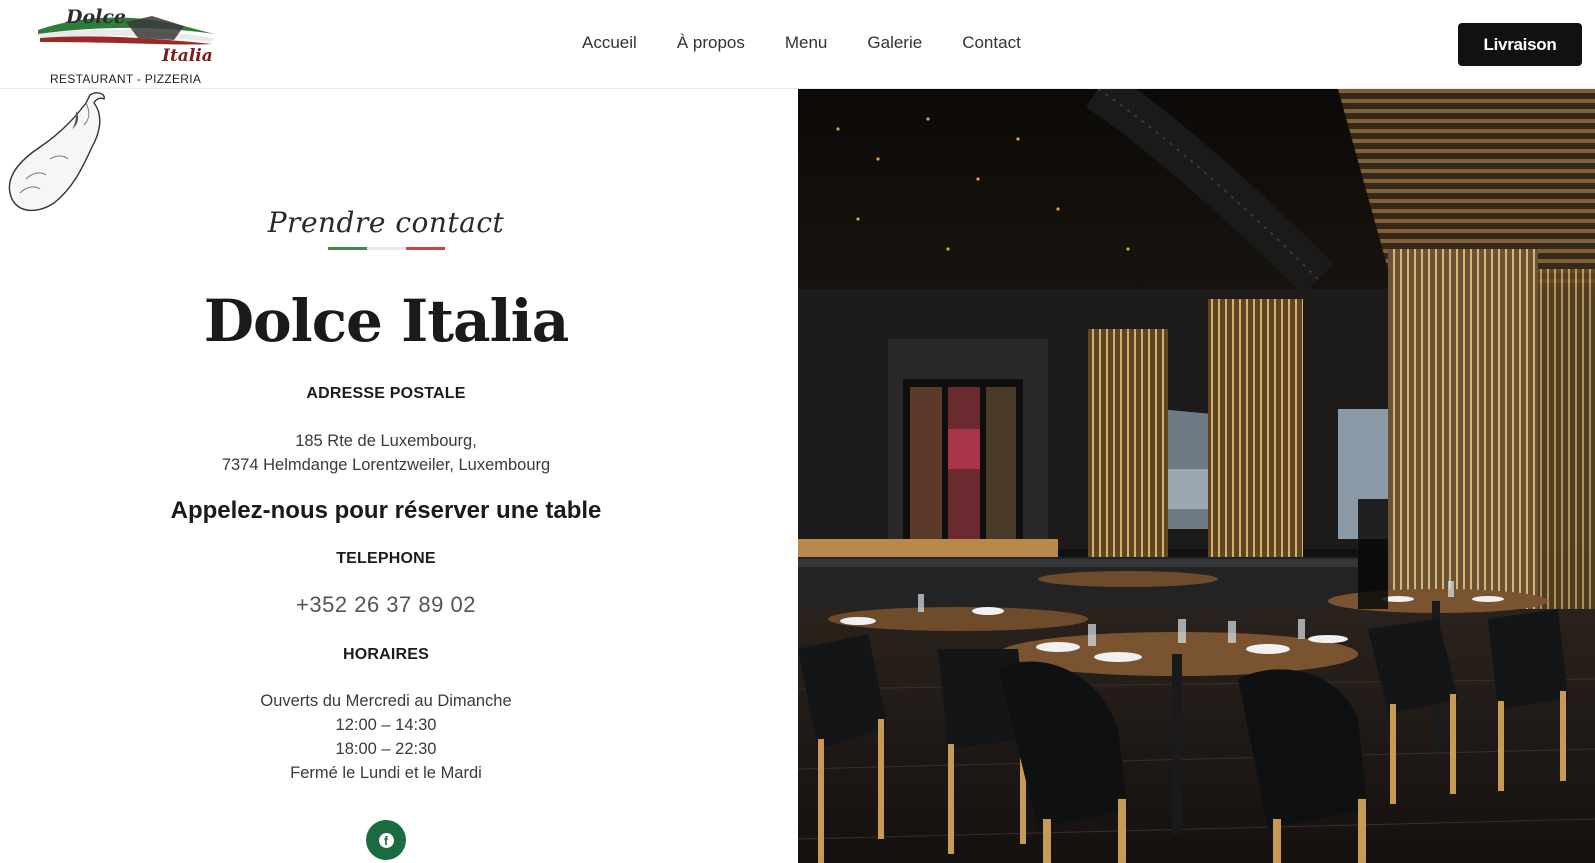 The height and width of the screenshot is (863, 1595). Describe the element at coordinates (386, 441) in the screenshot. I see `address-line-1: 185 Rte de Luxembourg,` at that location.